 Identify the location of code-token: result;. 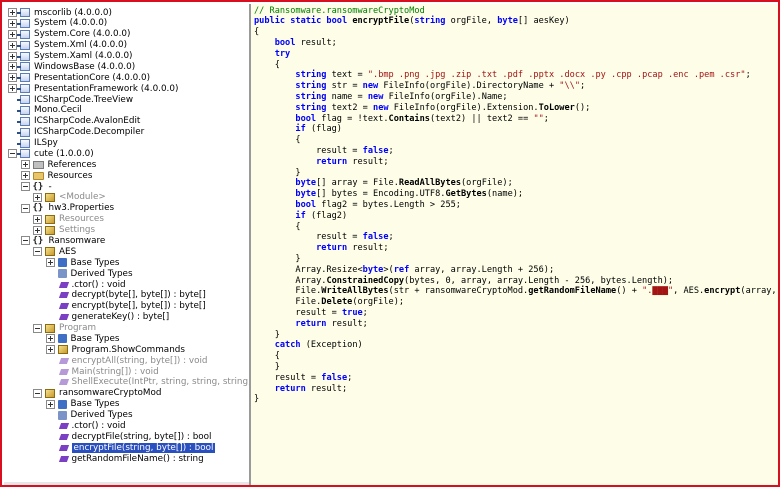
(347, 323).